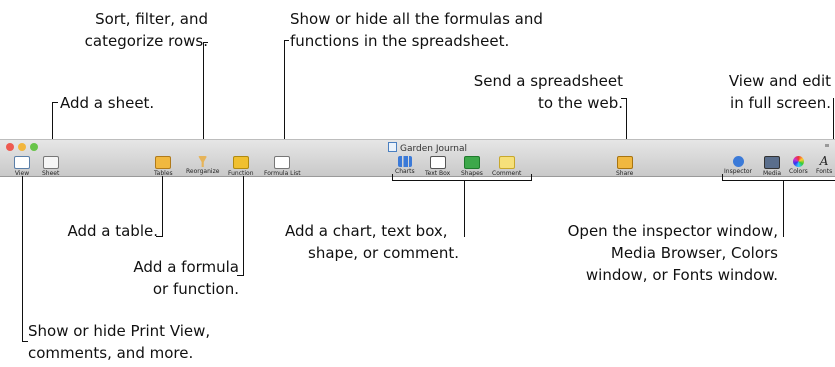 The image size is (835, 367). I want to click on leader-sort, so click(203, 91).